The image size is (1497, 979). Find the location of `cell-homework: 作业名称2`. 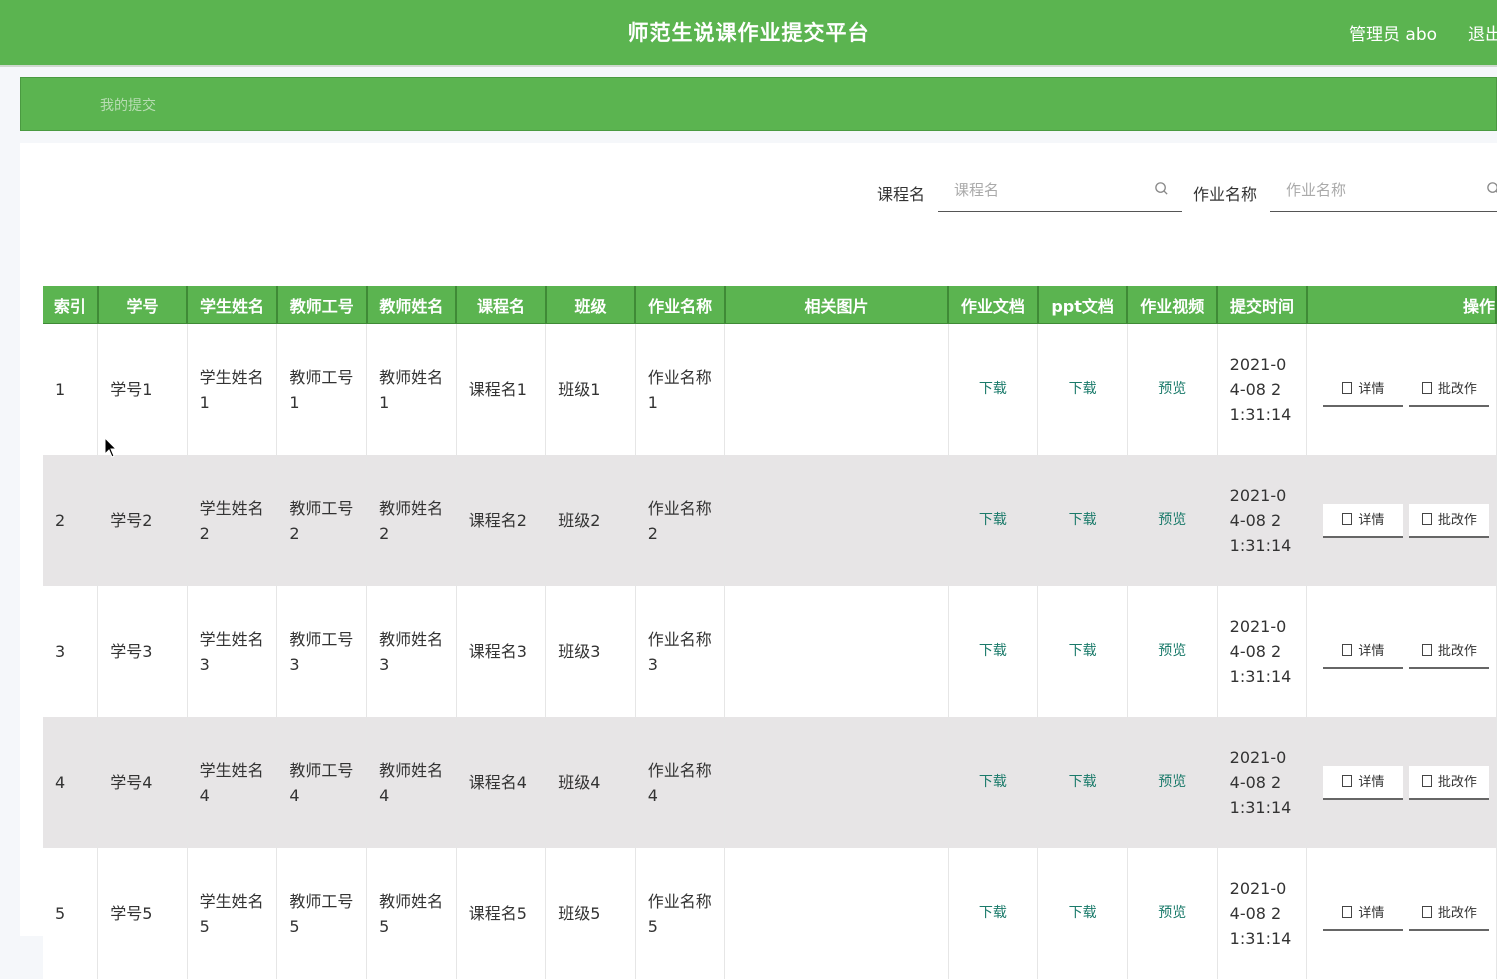

cell-homework: 作业名称2 is located at coordinates (680, 520).